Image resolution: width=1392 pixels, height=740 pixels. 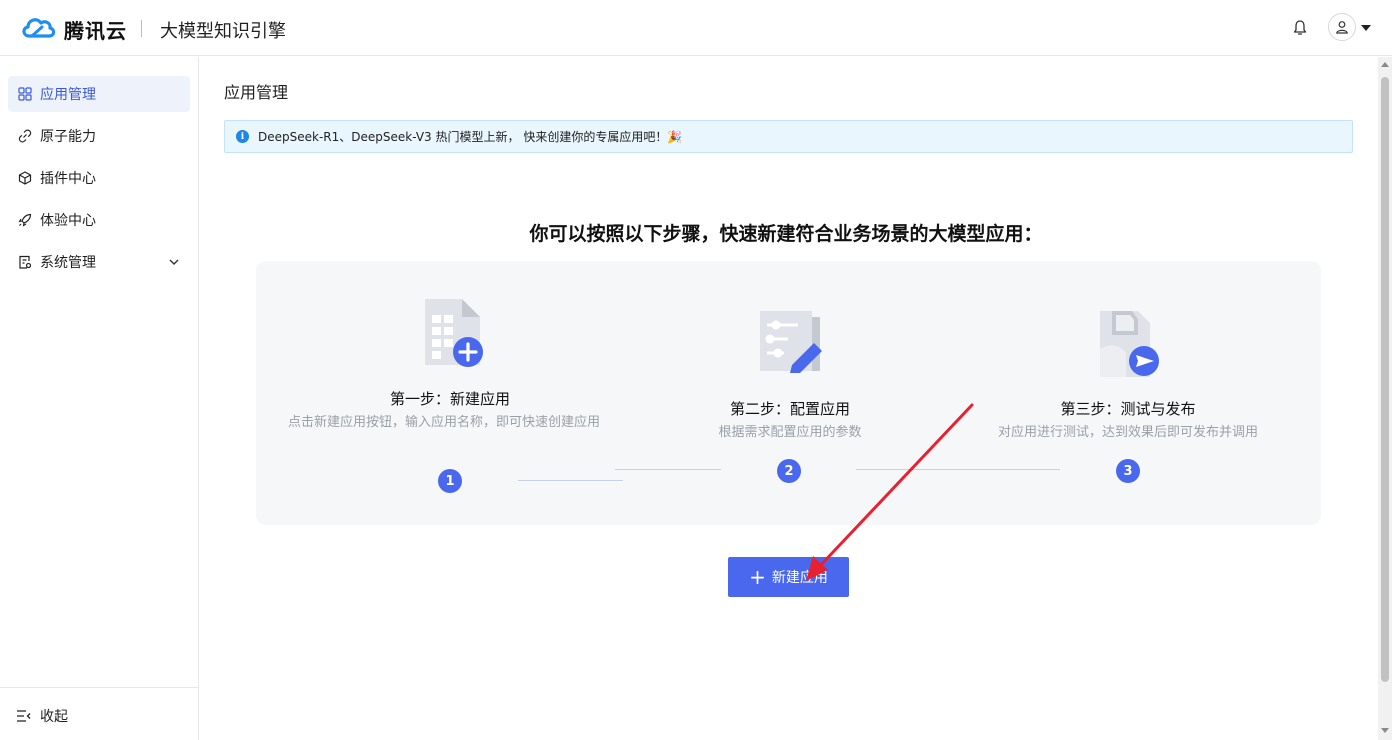 What do you see at coordinates (256, 92) in the screenshot?
I see `page-title: 应用管理` at bounding box center [256, 92].